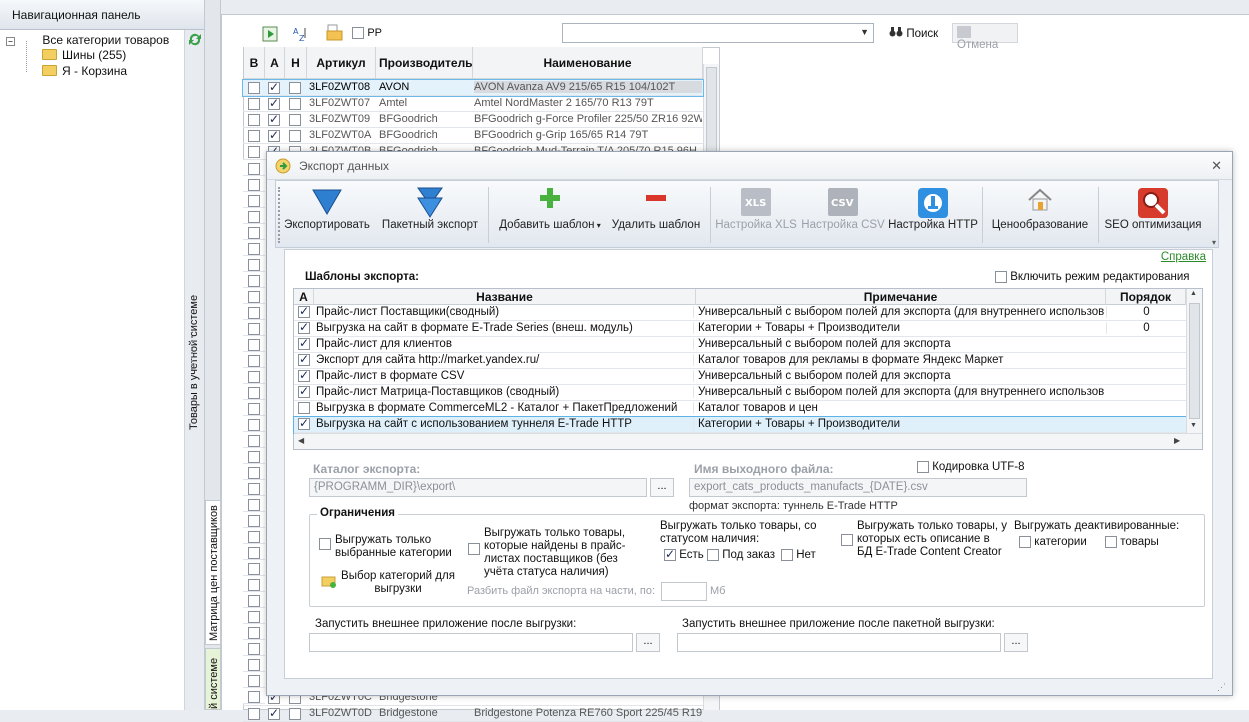 This screenshot has width=1249, height=722. What do you see at coordinates (327, 214) in the screenshot?
I see `export-button: Экспортировать` at bounding box center [327, 214].